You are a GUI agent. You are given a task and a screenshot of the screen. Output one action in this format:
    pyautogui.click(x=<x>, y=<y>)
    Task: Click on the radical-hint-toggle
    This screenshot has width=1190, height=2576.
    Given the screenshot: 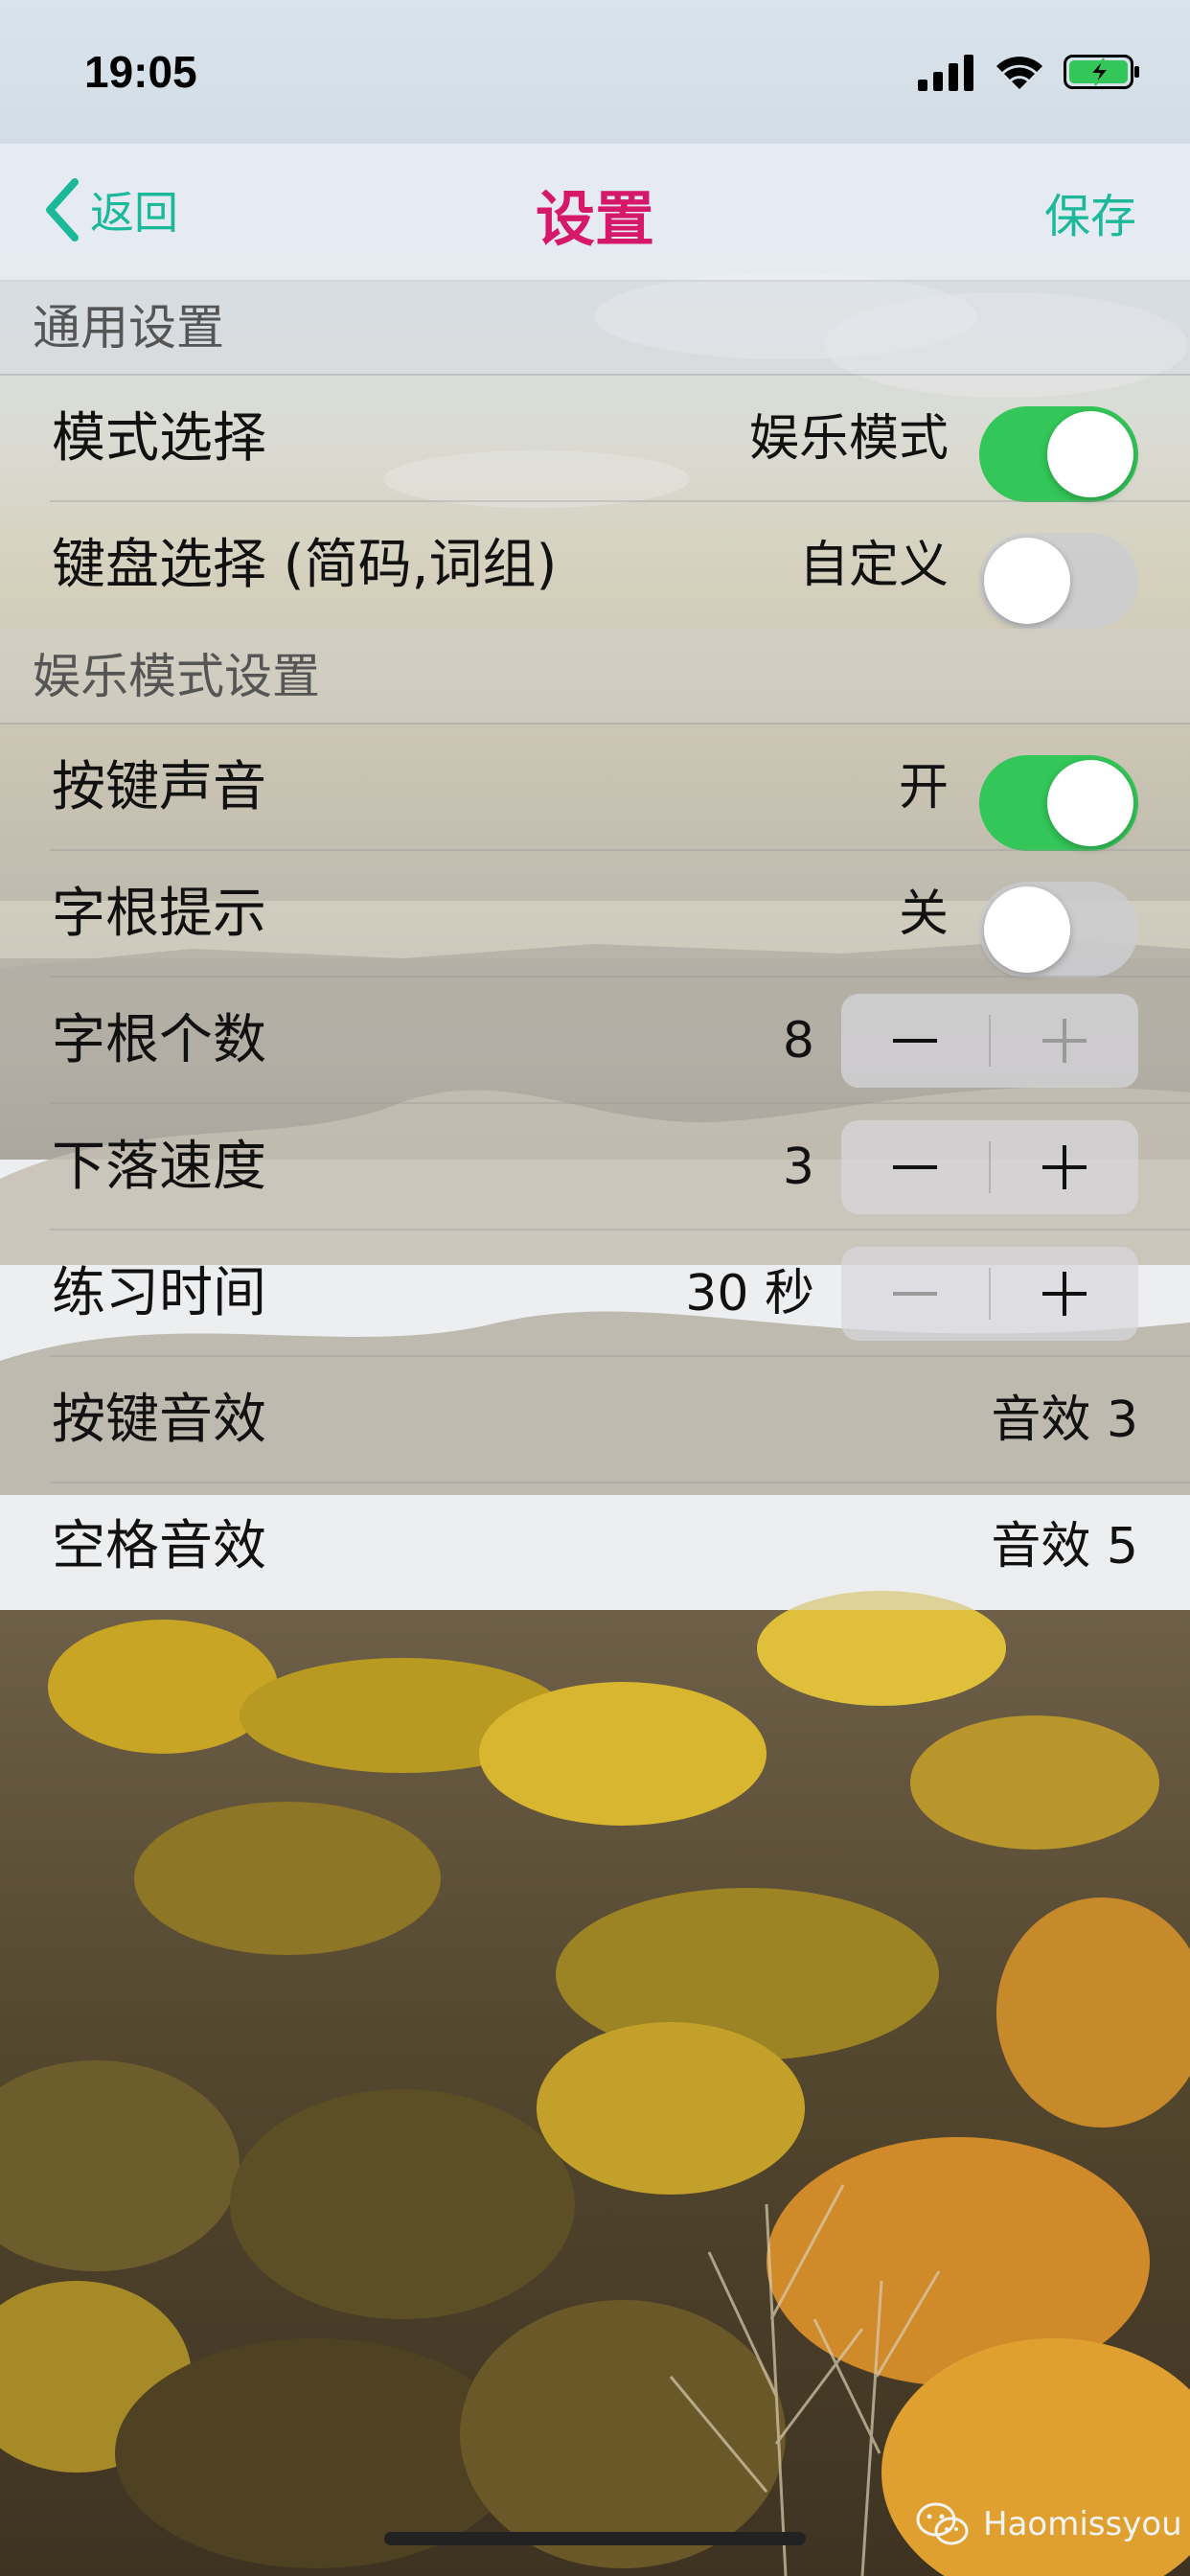 What is the action you would take?
    pyautogui.click(x=1059, y=930)
    